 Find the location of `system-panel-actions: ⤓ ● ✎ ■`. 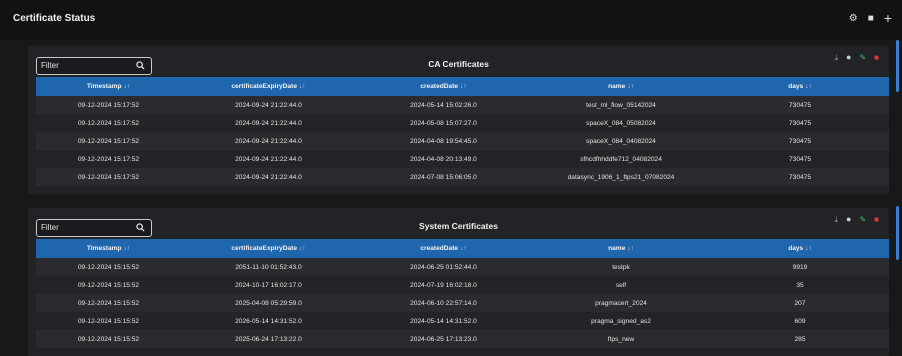

system-panel-actions: ⤓ ● ✎ ■ is located at coordinates (856, 220).